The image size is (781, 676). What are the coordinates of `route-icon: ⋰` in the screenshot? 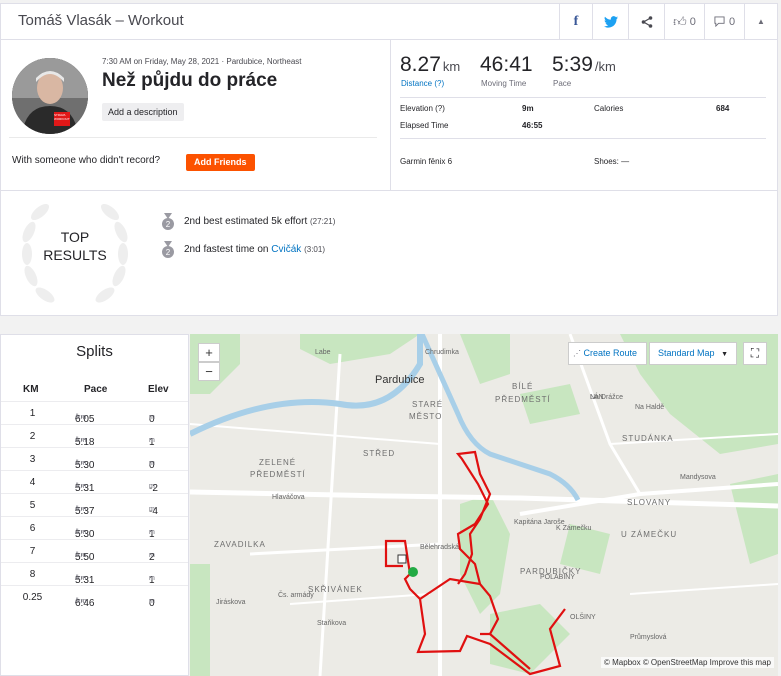 It's located at (577, 353).